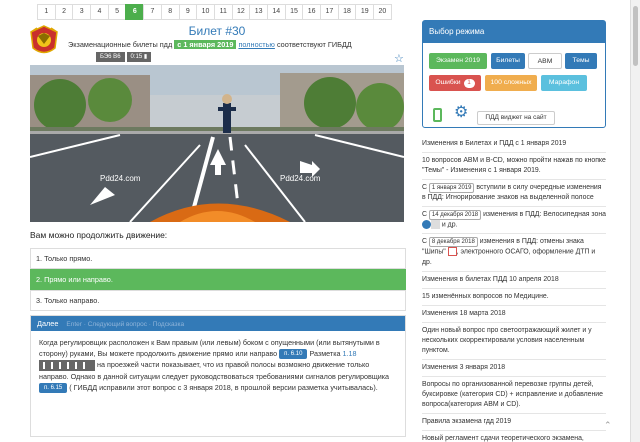  Describe the element at coordinates (635, 221) in the screenshot. I see `scrollbar` at that location.